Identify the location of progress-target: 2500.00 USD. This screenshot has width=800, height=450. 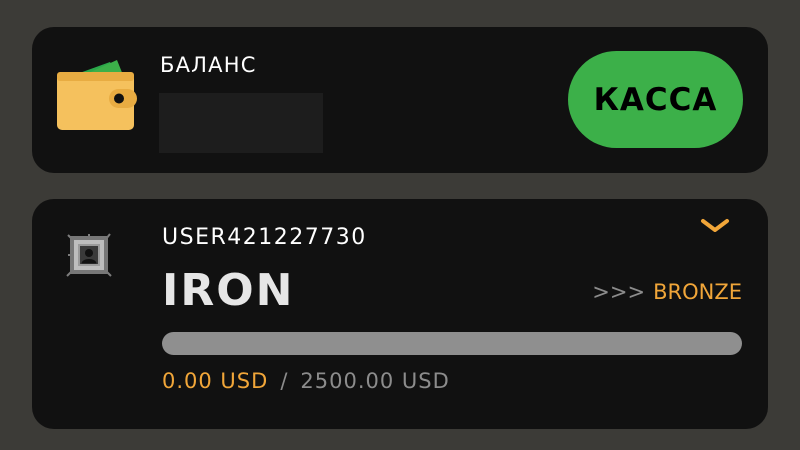
(375, 381).